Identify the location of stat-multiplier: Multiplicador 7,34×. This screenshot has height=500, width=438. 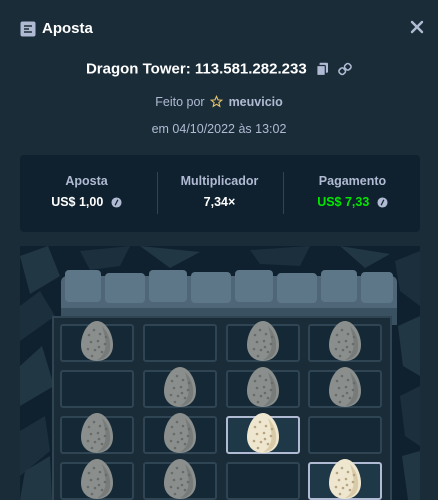
(219, 193).